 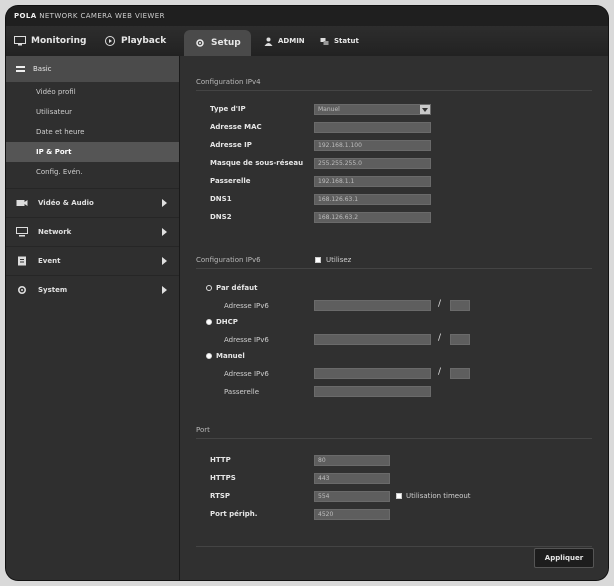 I want to click on radio-default-label: Par défaut, so click(x=237, y=288).